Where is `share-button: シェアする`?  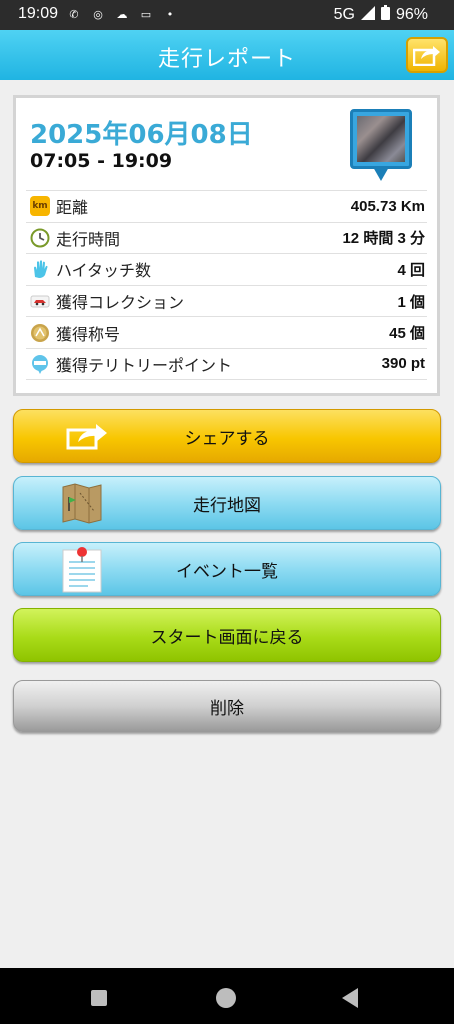
share-button: シェアする is located at coordinates (227, 436).